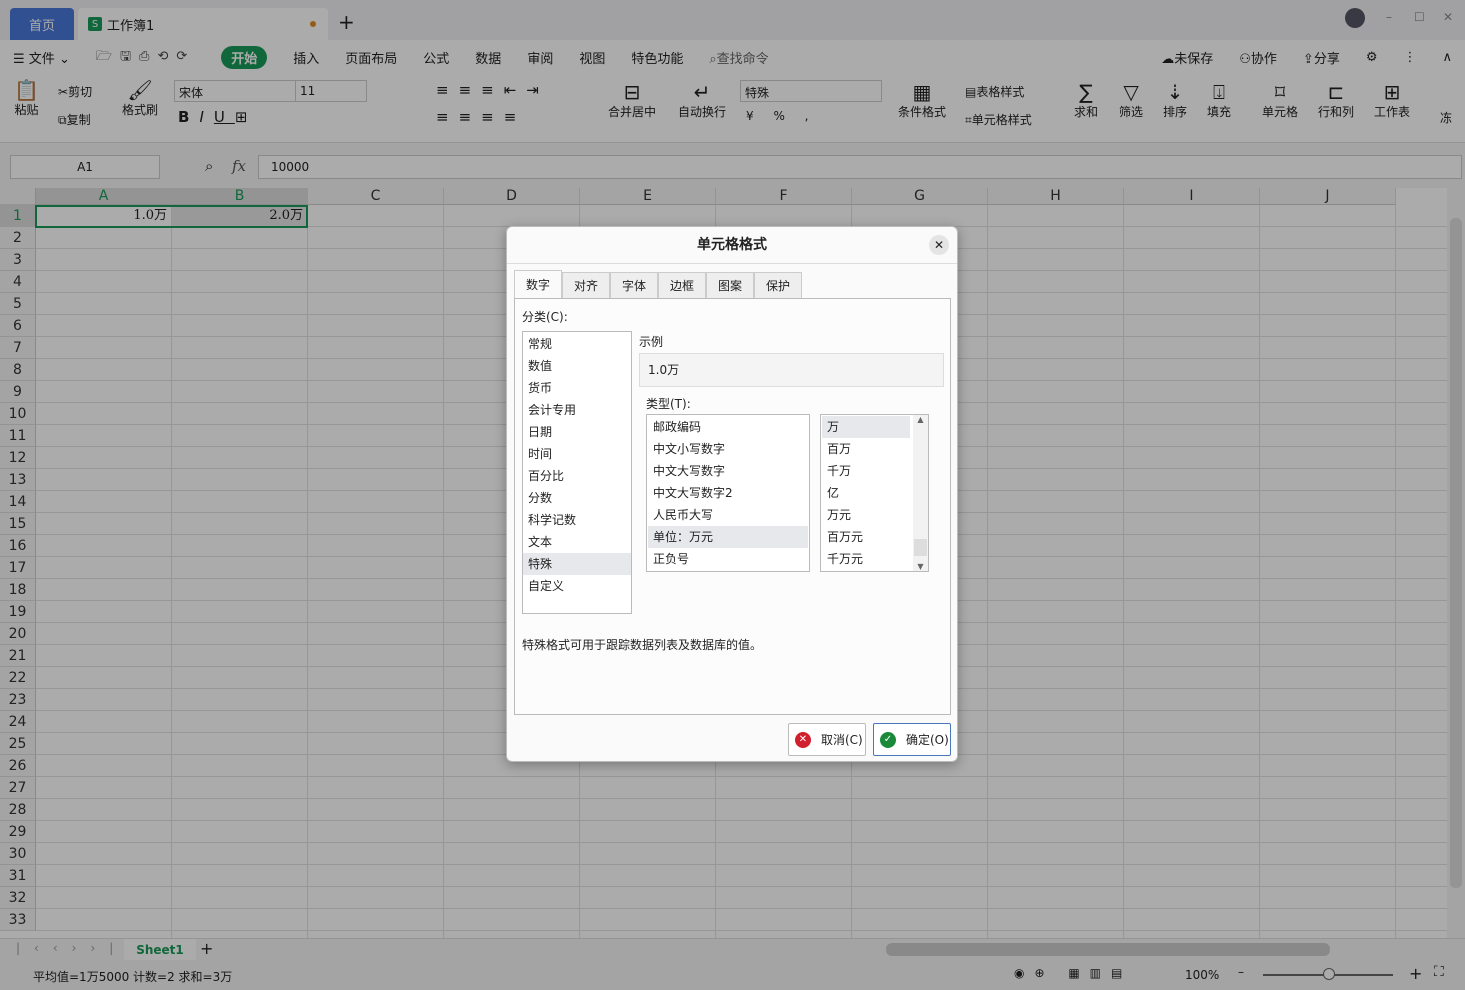  Describe the element at coordinates (577, 410) in the screenshot. I see `category-item: 会计专用` at that location.